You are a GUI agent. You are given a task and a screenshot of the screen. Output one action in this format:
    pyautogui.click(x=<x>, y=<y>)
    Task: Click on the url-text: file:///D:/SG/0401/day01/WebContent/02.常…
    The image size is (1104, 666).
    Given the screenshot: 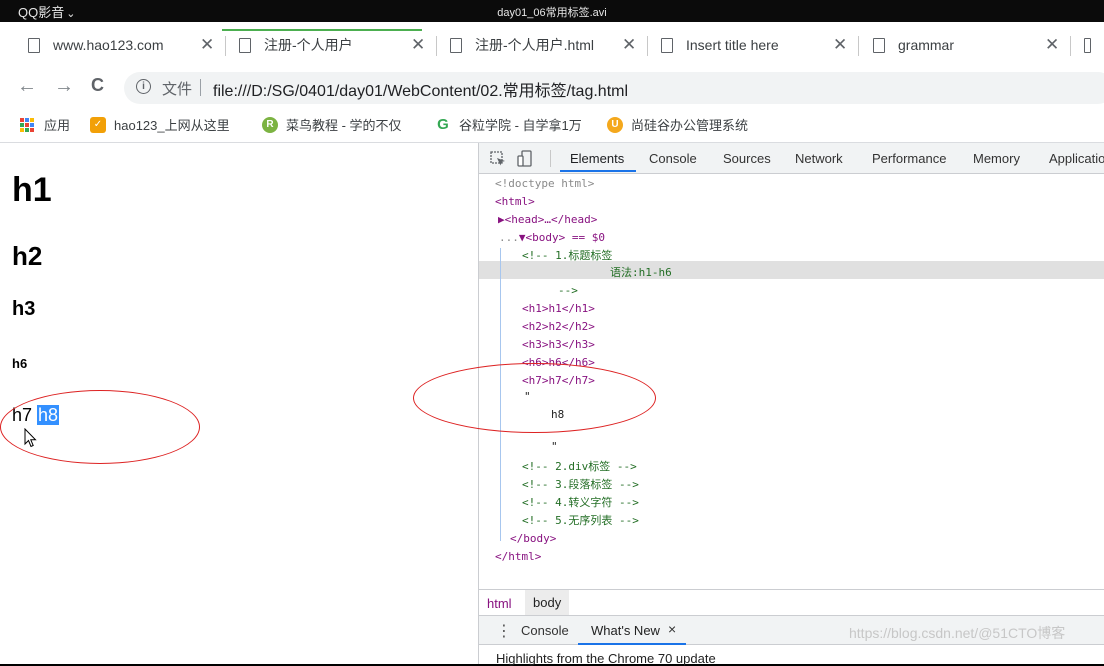 What is the action you would take?
    pyautogui.click(x=420, y=89)
    